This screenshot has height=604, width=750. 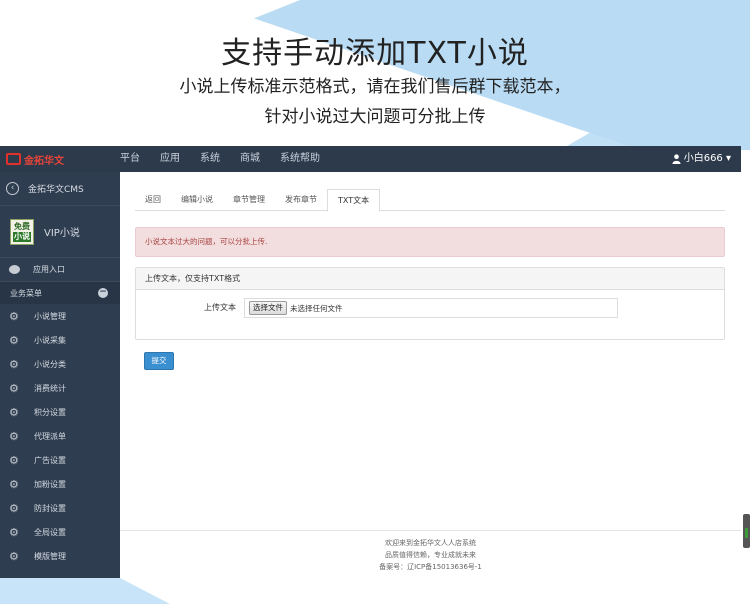 I want to click on top-nav-menu: 平台 应用 系统 商城 系统帮助, so click(x=230, y=159).